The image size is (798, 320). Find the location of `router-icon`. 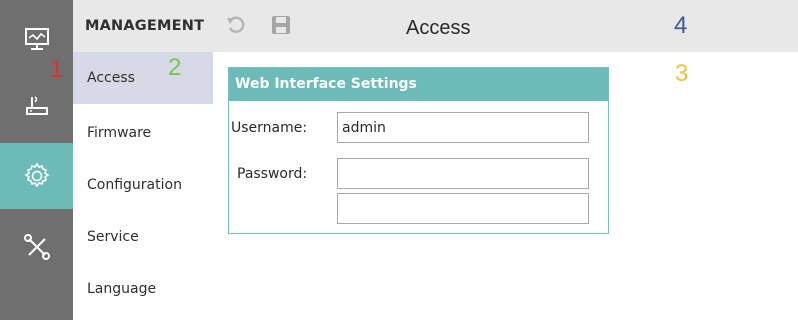

router-icon is located at coordinates (36, 105).